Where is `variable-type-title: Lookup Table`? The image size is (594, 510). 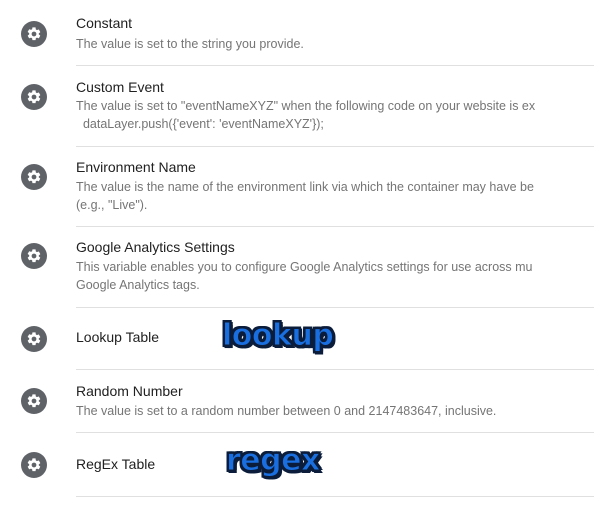 variable-type-title: Lookup Table is located at coordinates (118, 337).